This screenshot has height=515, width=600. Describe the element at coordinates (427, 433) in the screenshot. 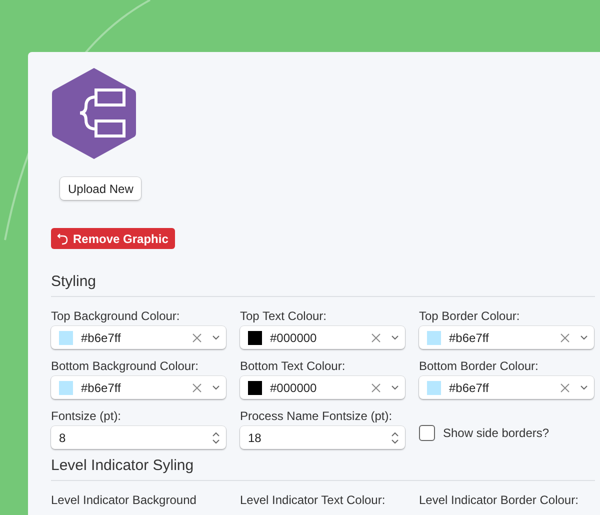

I see `checkbox` at that location.